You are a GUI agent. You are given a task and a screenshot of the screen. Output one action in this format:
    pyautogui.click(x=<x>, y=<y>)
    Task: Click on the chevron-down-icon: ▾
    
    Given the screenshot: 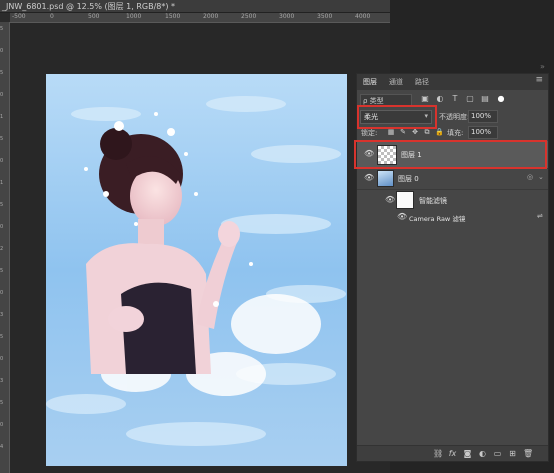 What is the action you would take?
    pyautogui.click(x=426, y=116)
    